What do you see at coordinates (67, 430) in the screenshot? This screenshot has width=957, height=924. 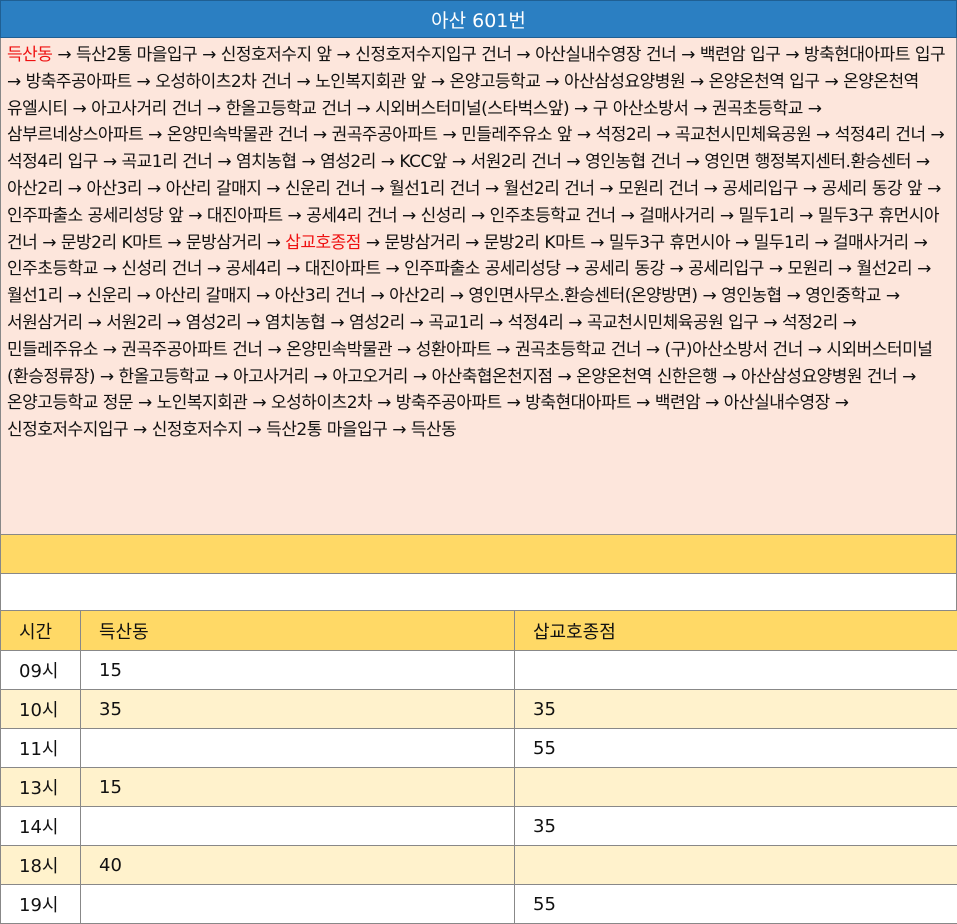 I see `route-stop: 신정호저수지입구` at bounding box center [67, 430].